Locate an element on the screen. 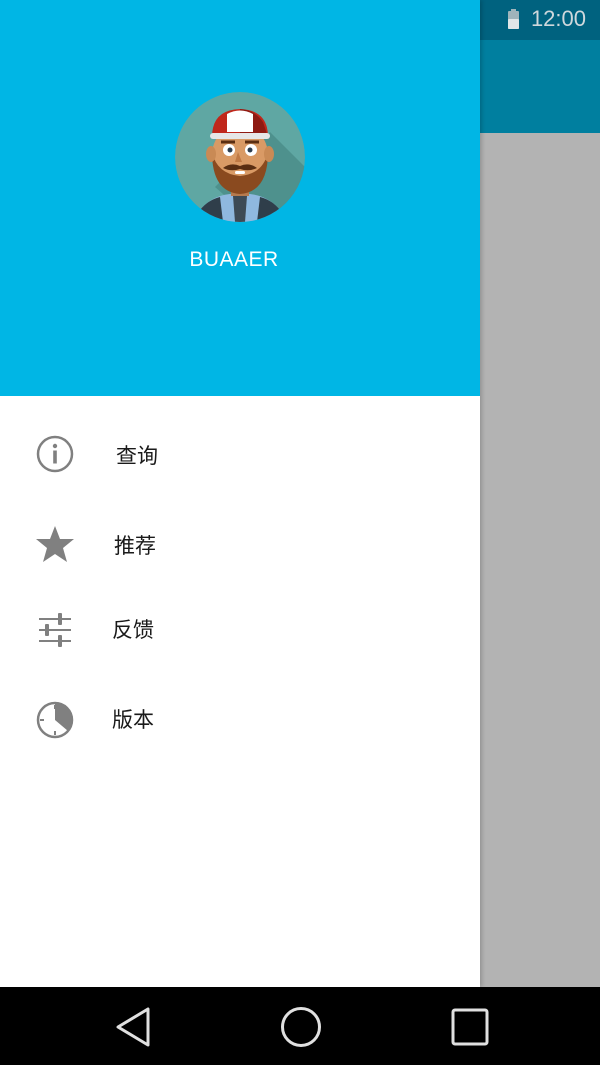 This screenshot has width=600, height=1065. star-icon is located at coordinates (55, 544).